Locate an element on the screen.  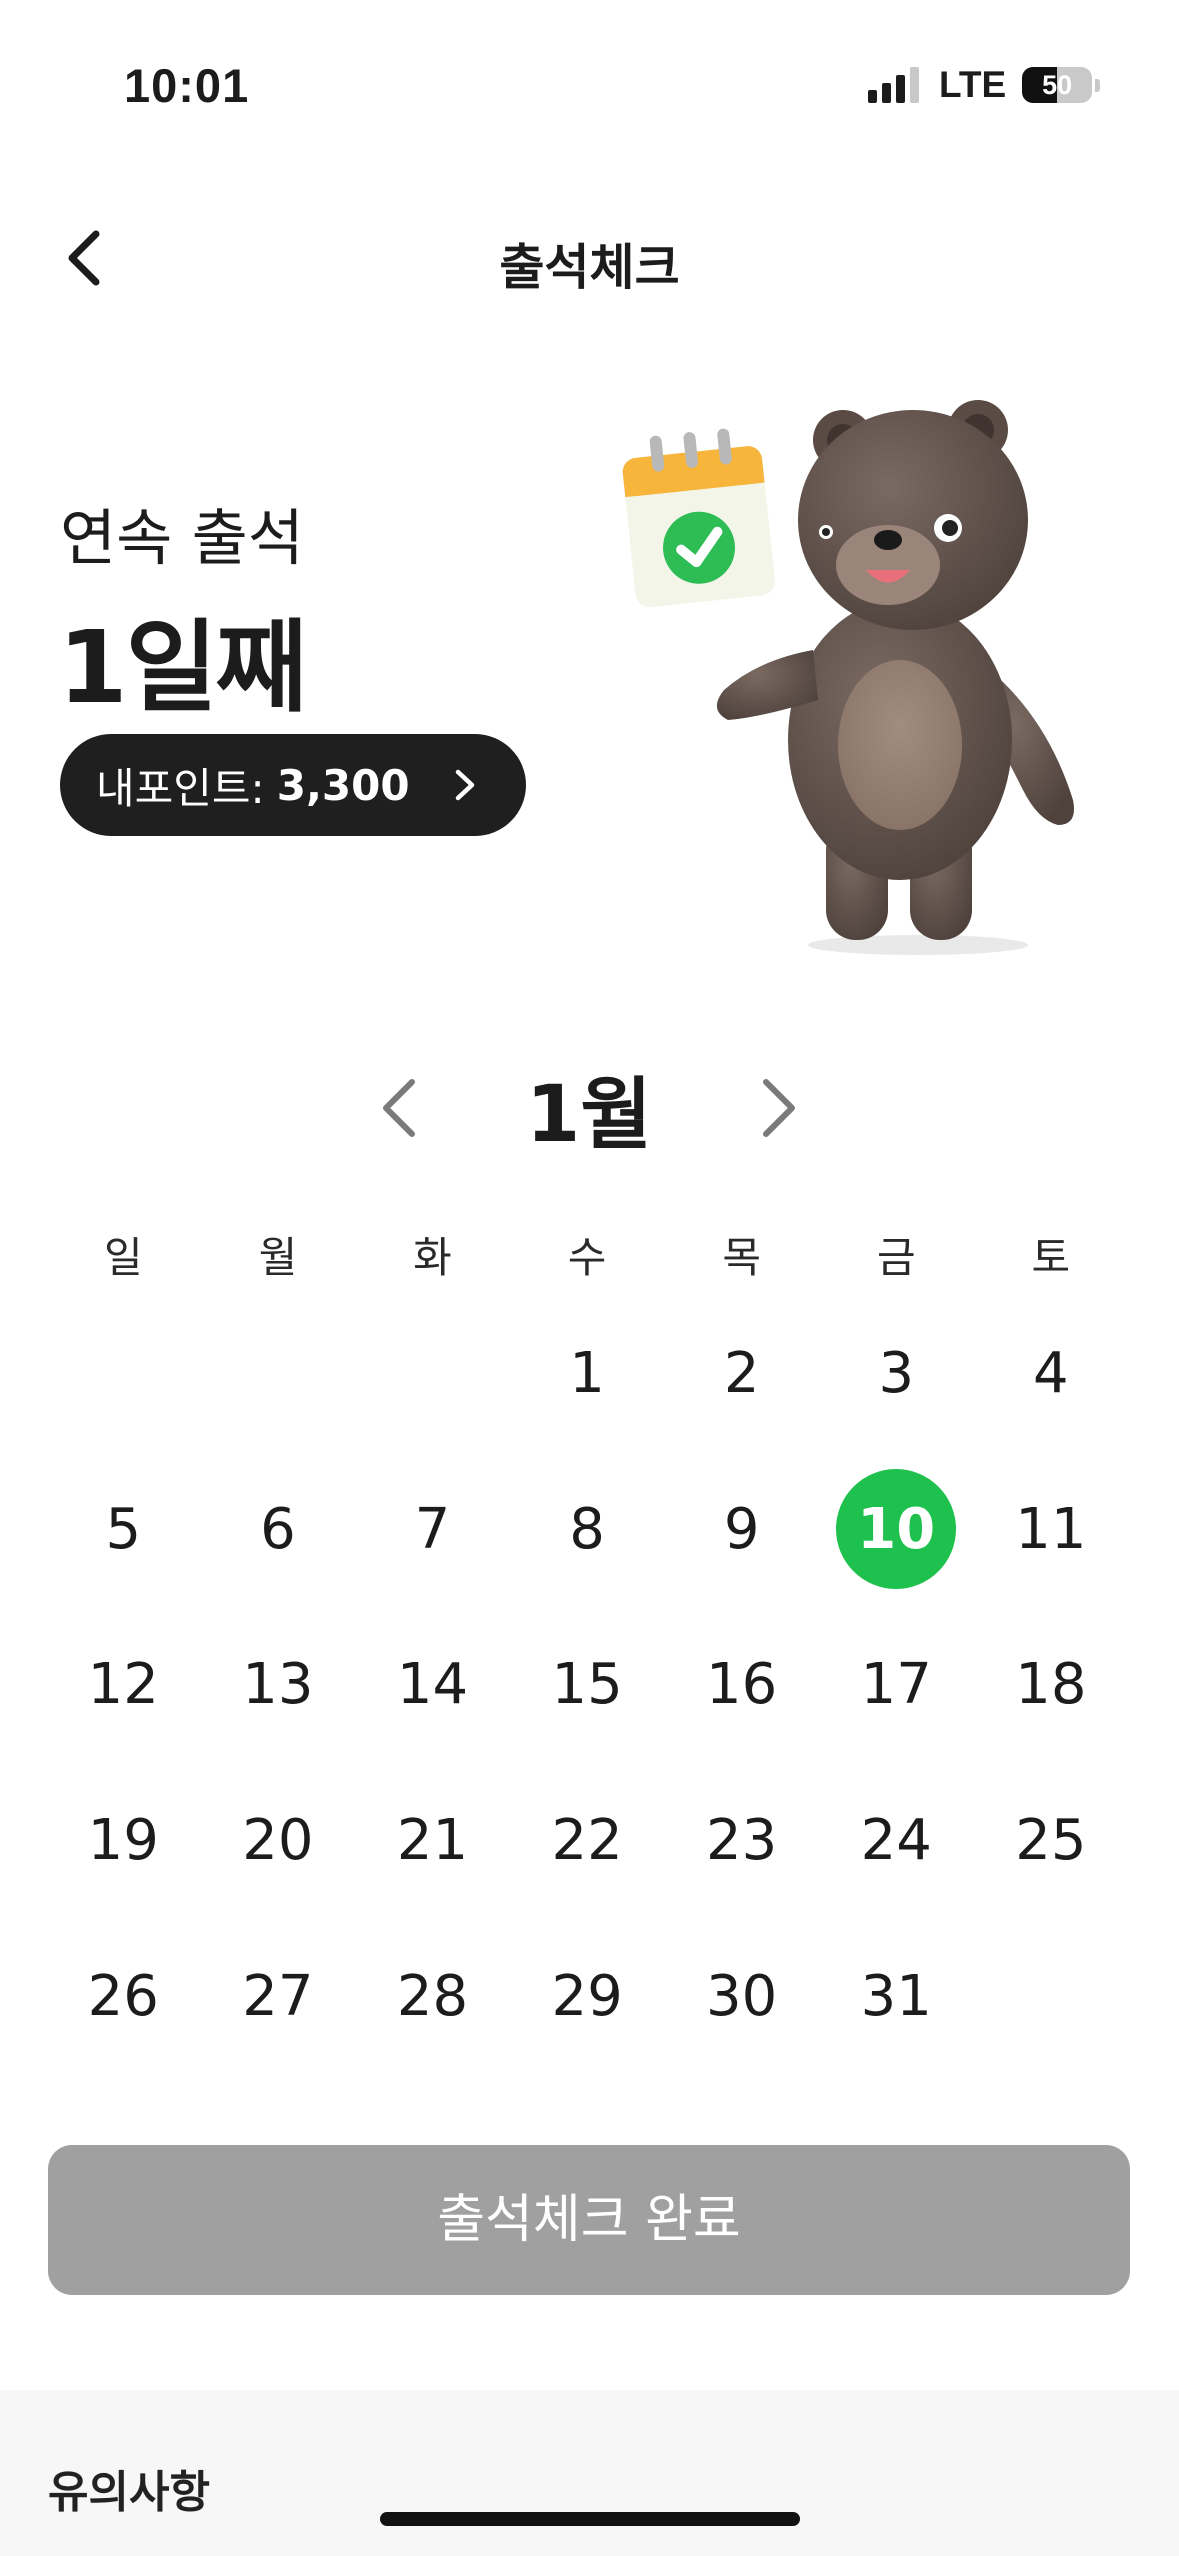
calendar-day: 30 is located at coordinates (741, 1996).